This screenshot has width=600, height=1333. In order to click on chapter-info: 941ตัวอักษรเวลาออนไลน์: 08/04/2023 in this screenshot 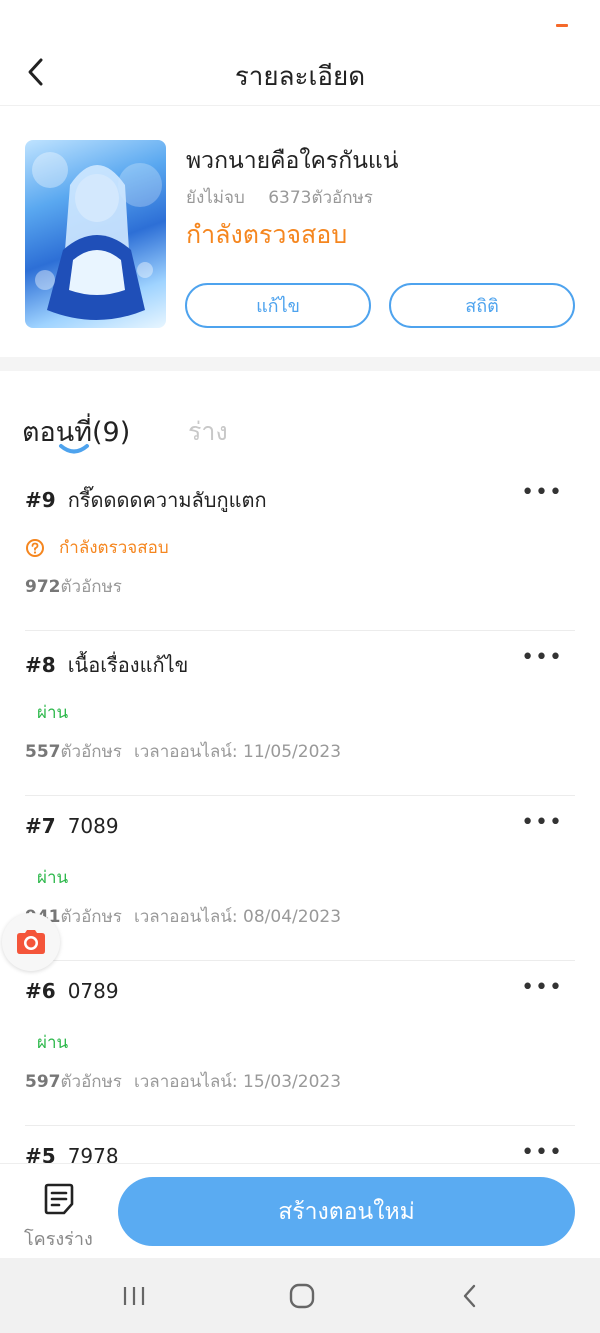, I will do `click(183, 916)`.